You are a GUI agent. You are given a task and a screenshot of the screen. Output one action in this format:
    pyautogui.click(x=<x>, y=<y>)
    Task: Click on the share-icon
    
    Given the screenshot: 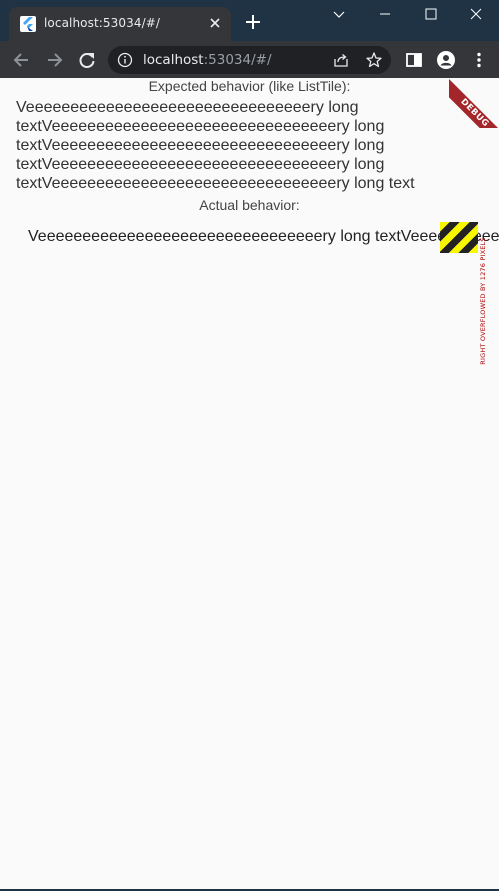 What is the action you would take?
    pyautogui.click(x=341, y=60)
    